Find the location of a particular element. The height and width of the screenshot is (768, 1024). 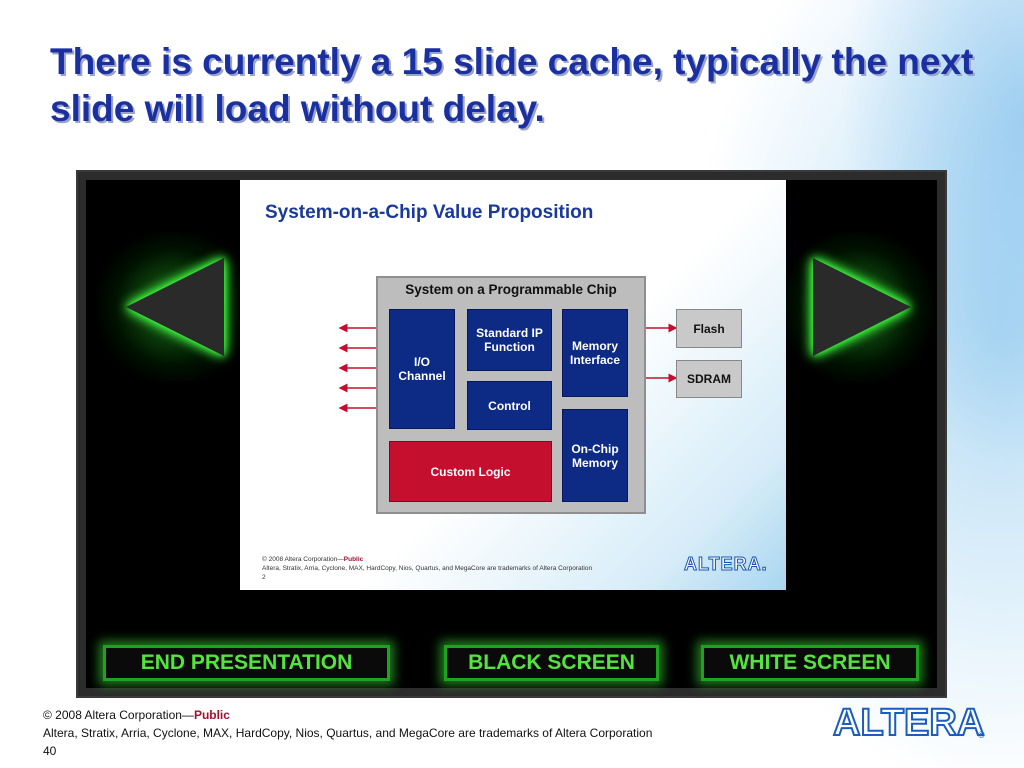

chip-title: System on a Programmable Chip is located at coordinates (511, 289).